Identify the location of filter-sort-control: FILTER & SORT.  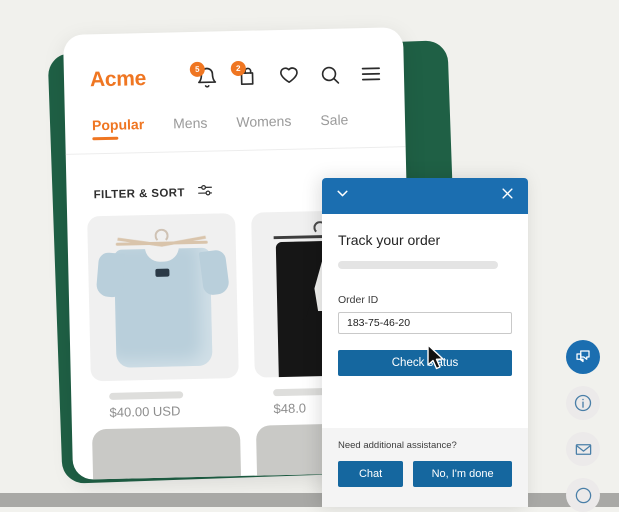
(153, 194).